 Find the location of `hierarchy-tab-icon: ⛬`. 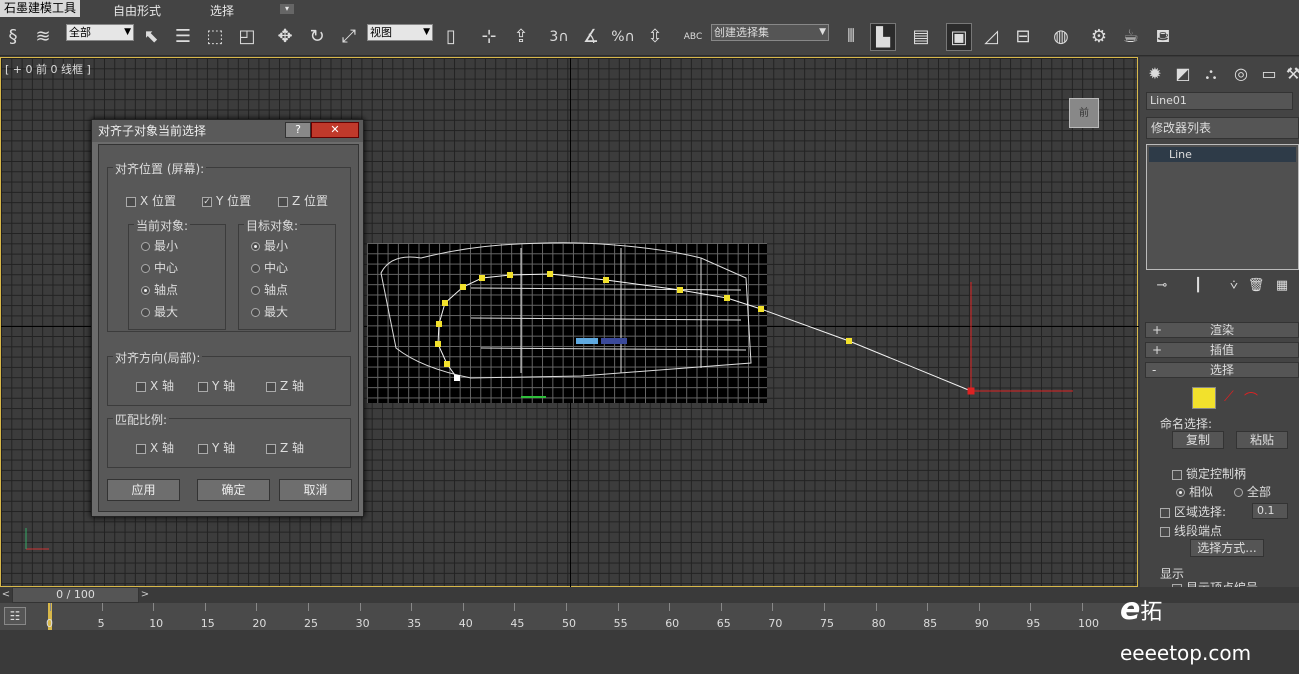

hierarchy-tab-icon: ⛬ is located at coordinates (1211, 74).